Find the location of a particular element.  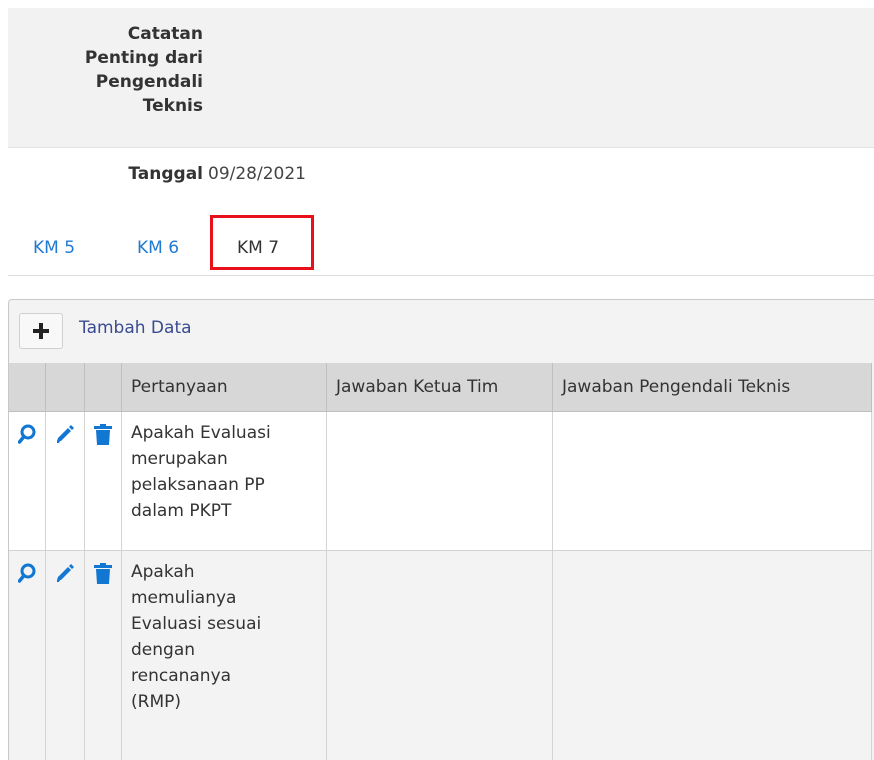

date-row: Tanggal 09/28/2021 is located at coordinates (441, 173).